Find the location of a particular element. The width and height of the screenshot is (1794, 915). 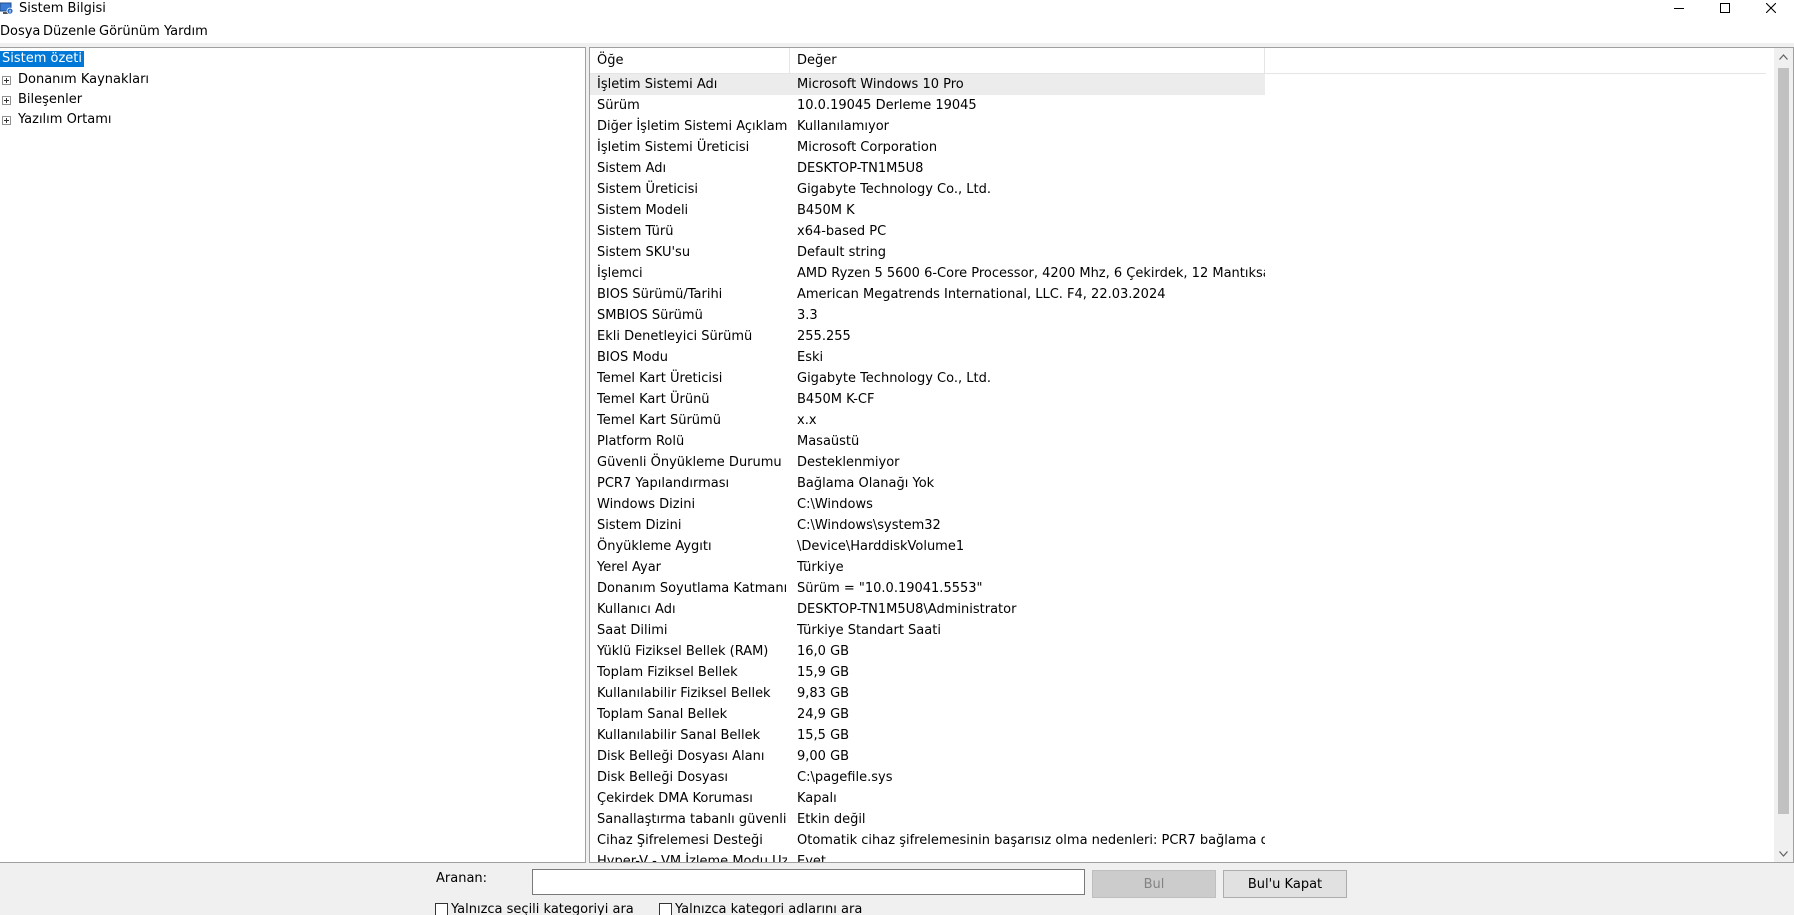

row-item: Sistem SKU'su is located at coordinates (644, 252).